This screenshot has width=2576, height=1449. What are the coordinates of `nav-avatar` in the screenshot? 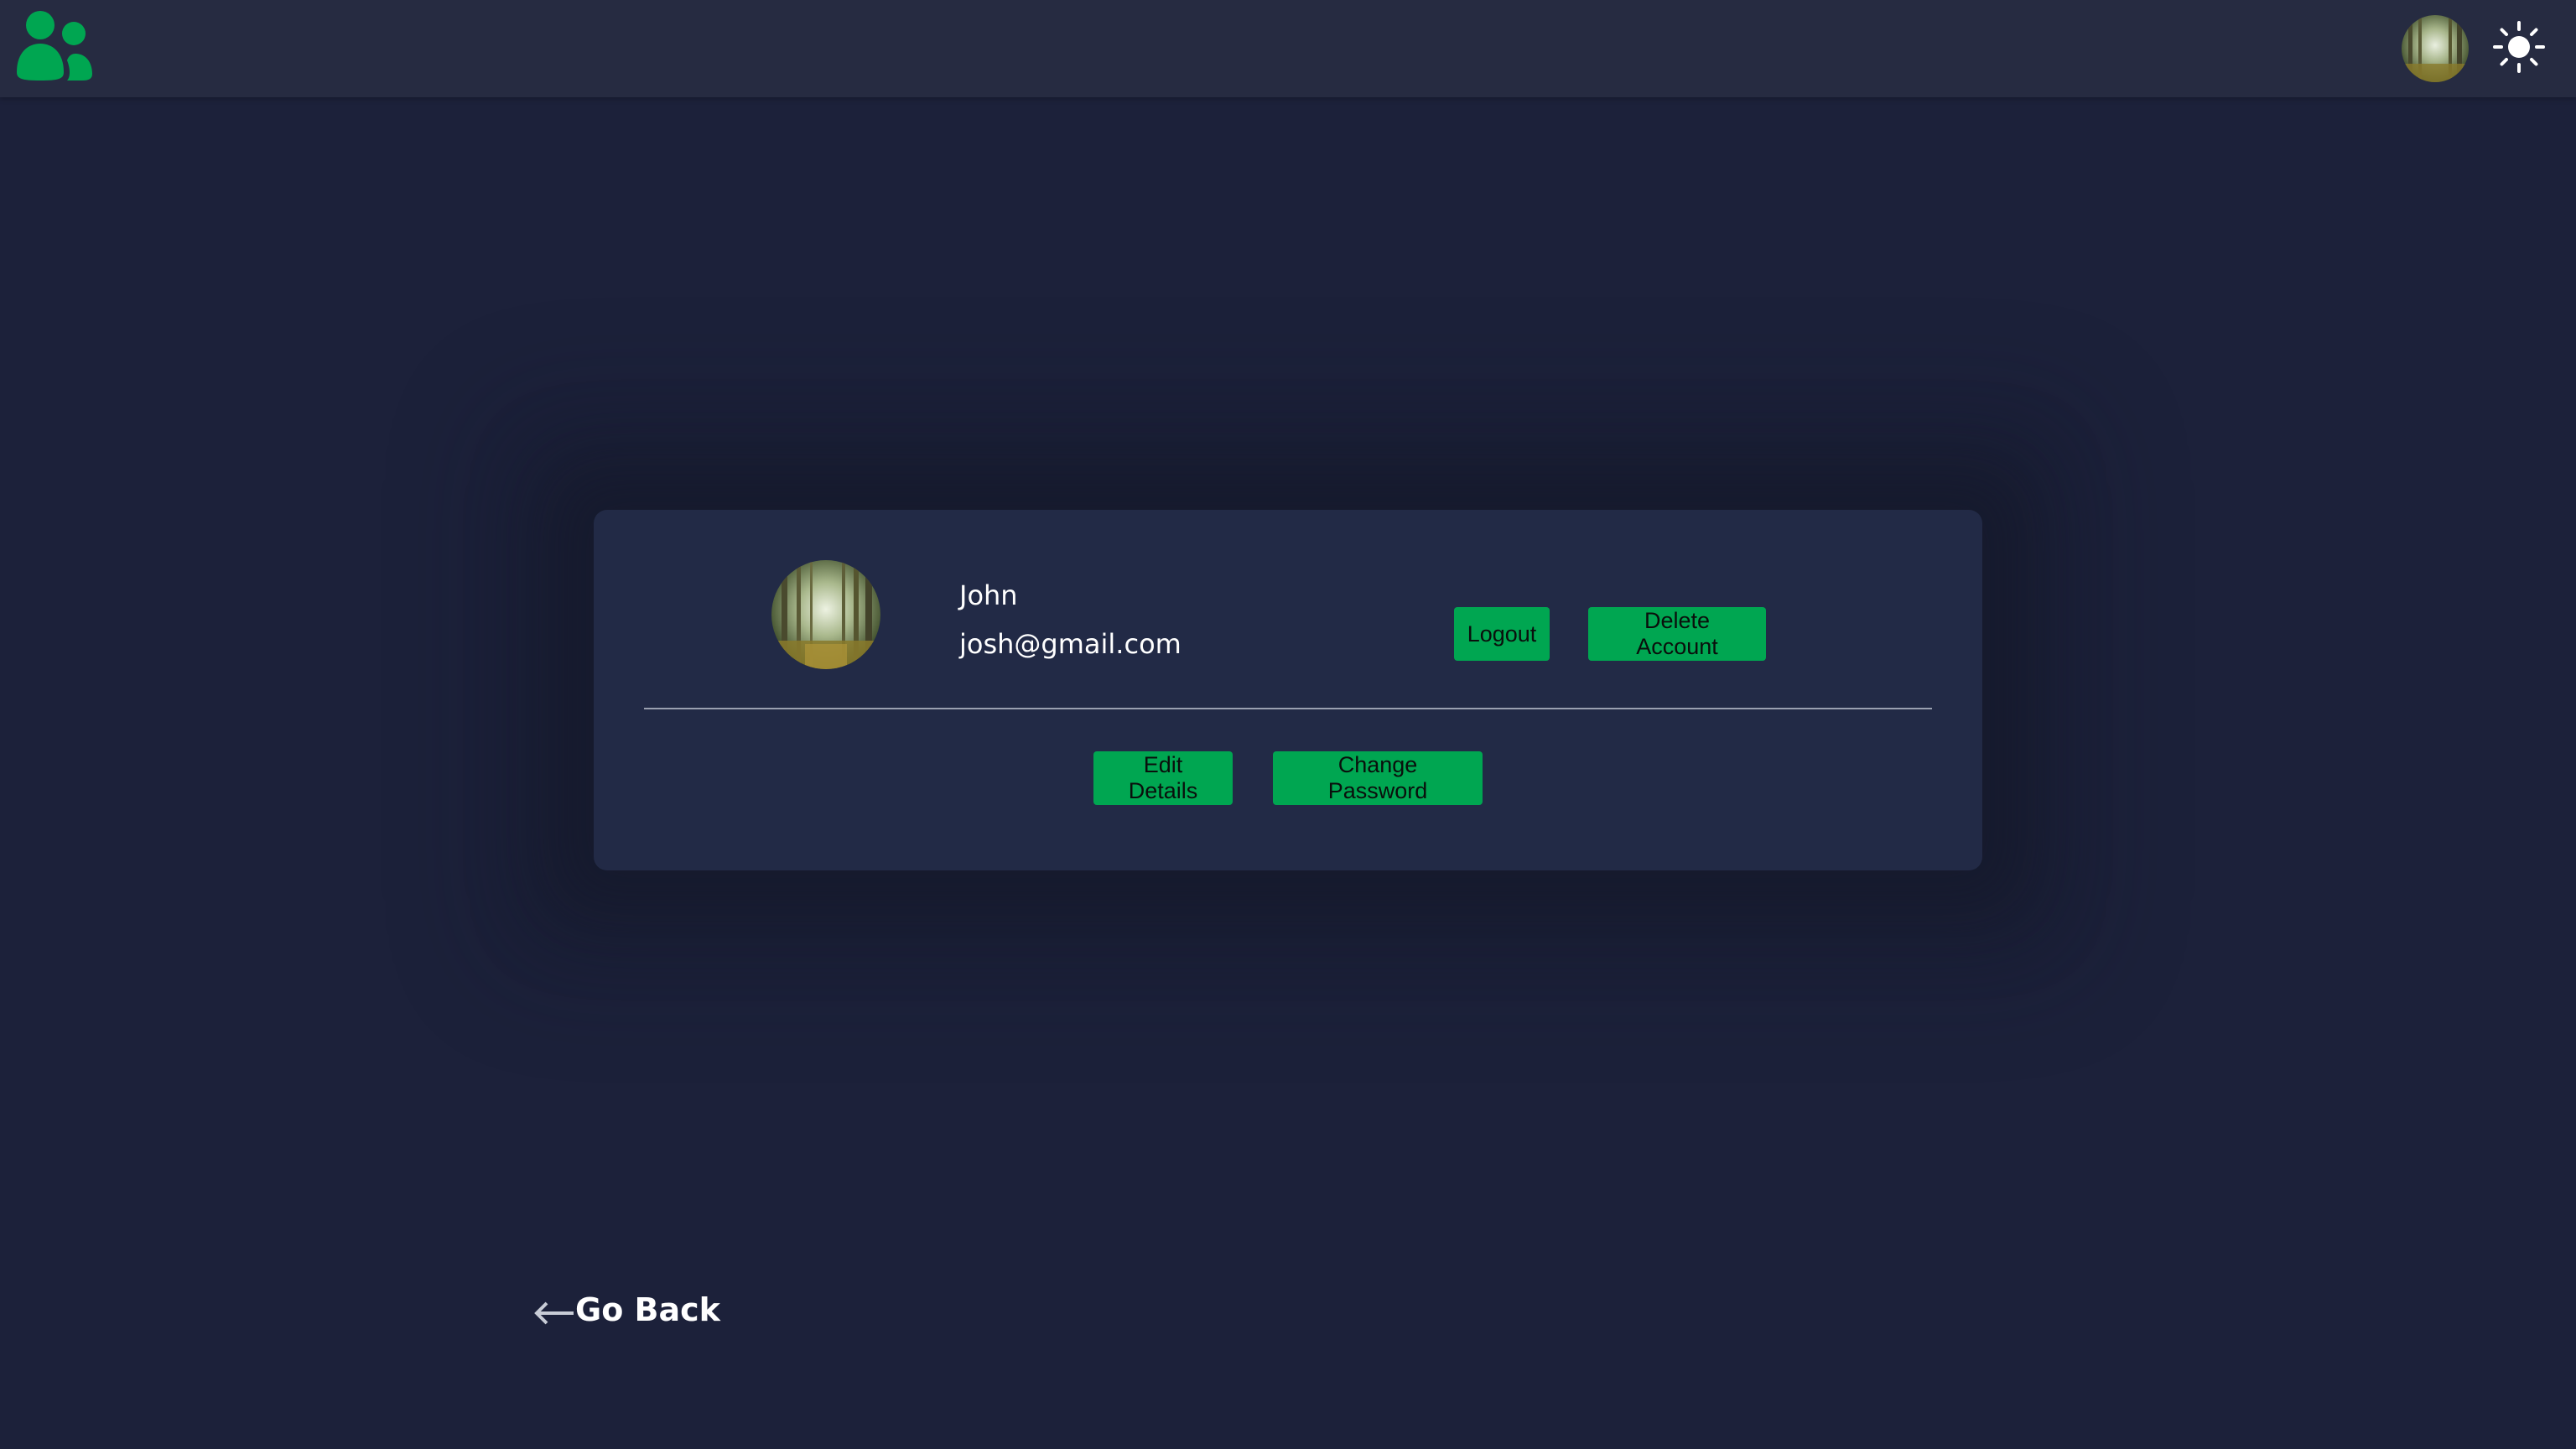 It's located at (2435, 48).